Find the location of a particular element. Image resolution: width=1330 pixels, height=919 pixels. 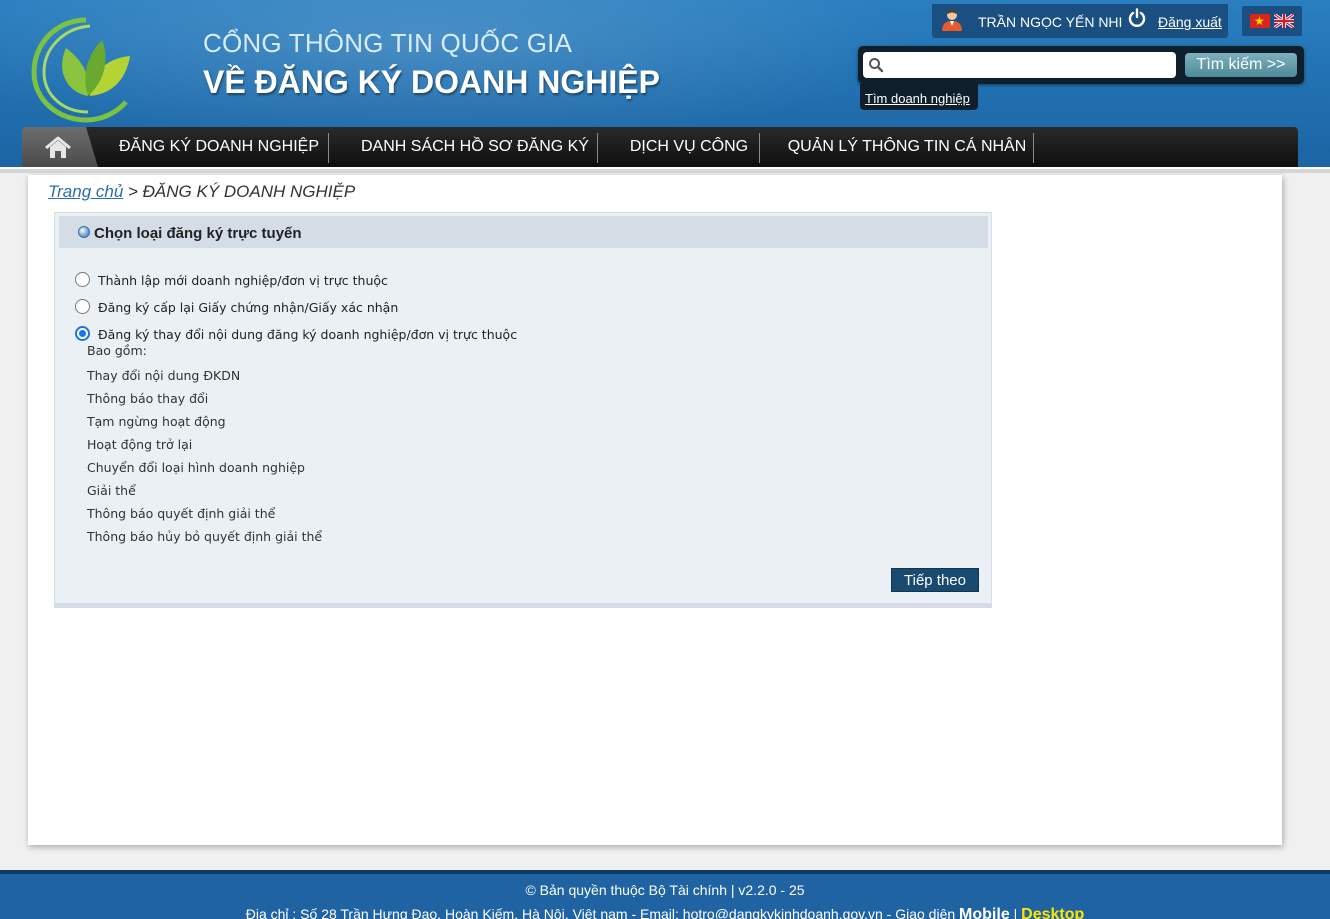

flag-uk-icon is located at coordinates (1284, 21).